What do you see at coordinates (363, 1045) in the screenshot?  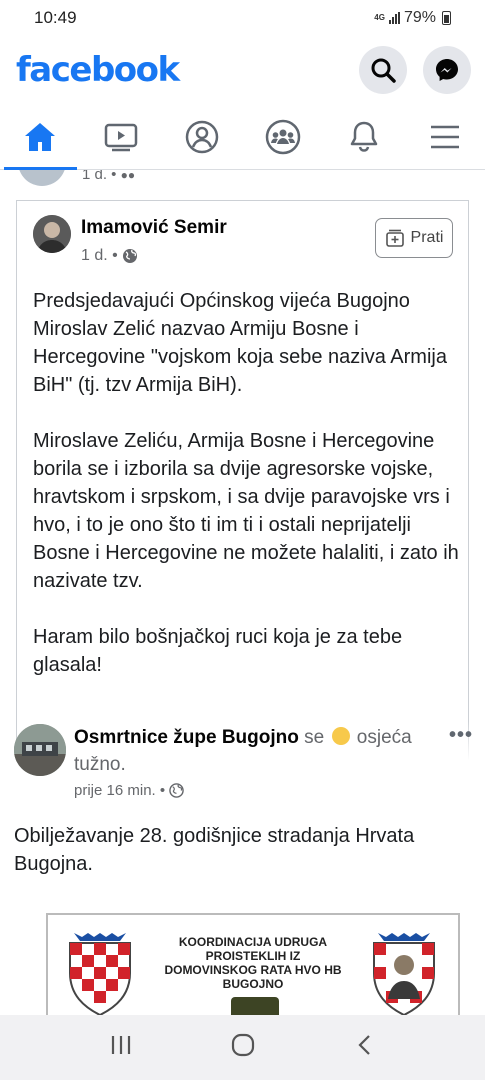 I see `back-icon` at bounding box center [363, 1045].